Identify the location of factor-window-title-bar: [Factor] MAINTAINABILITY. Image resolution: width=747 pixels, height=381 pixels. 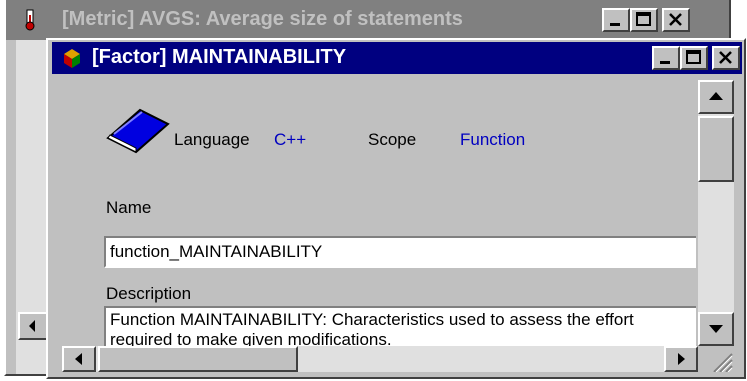
(397, 58).